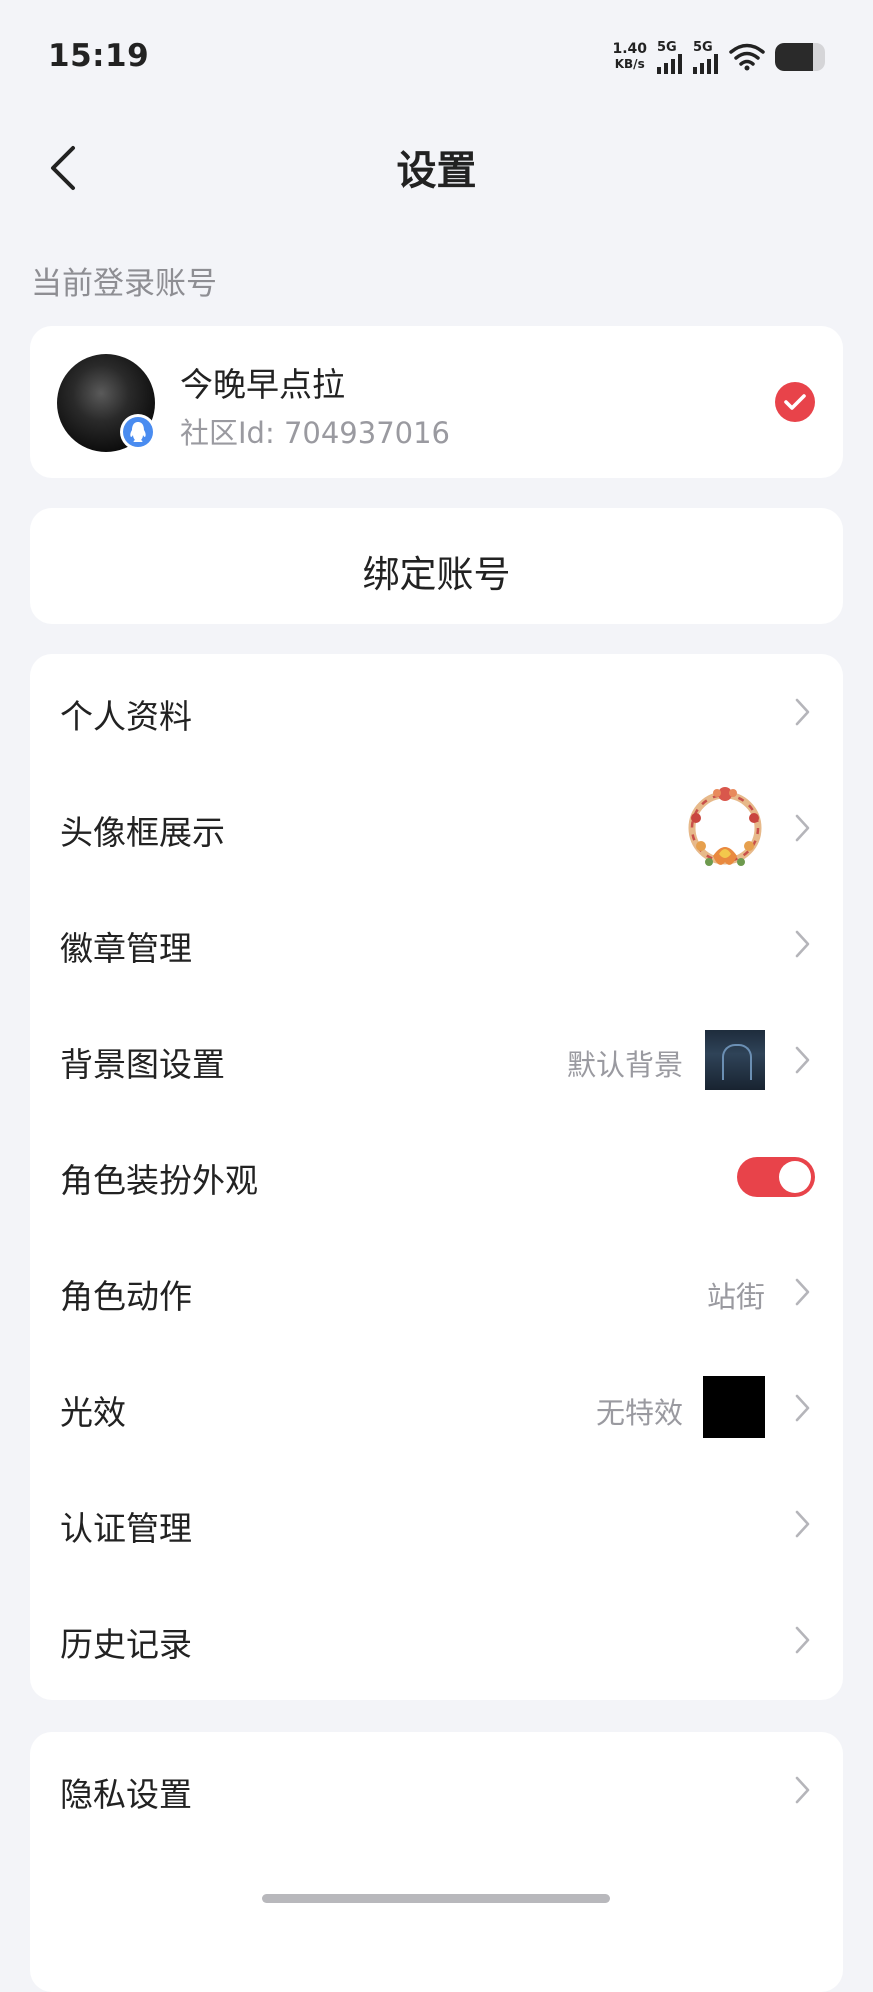  What do you see at coordinates (703, 47) in the screenshot?
I see `sim2-label: 5G` at bounding box center [703, 47].